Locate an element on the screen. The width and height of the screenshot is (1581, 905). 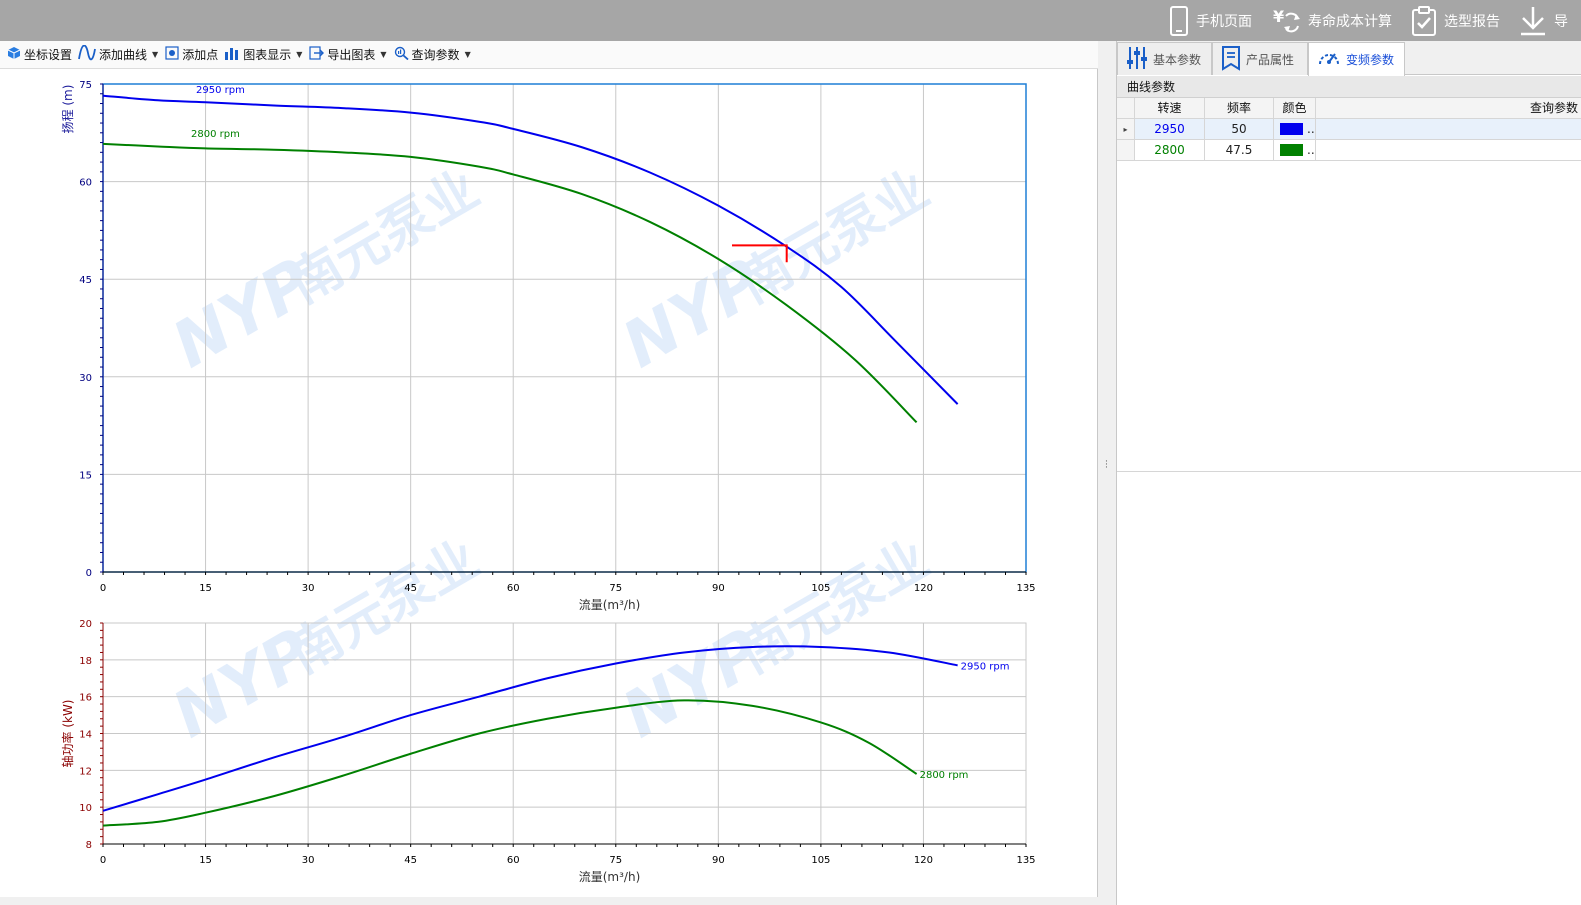
tab-basic-params-label: 基本参数 is located at coordinates (1177, 59).